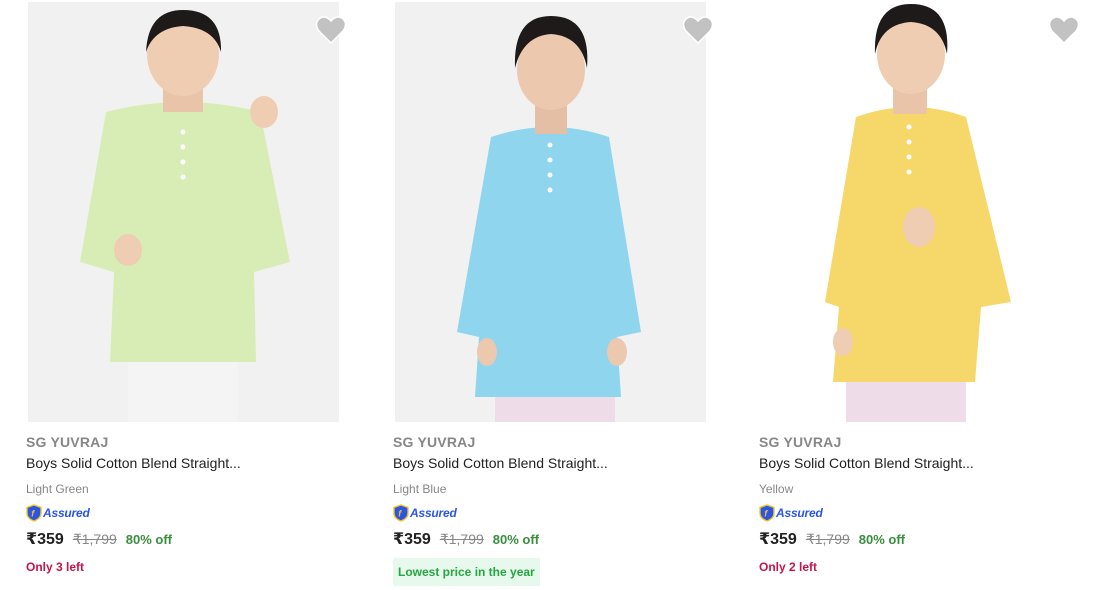  I want to click on stock-note: Only 2 left, so click(788, 567).